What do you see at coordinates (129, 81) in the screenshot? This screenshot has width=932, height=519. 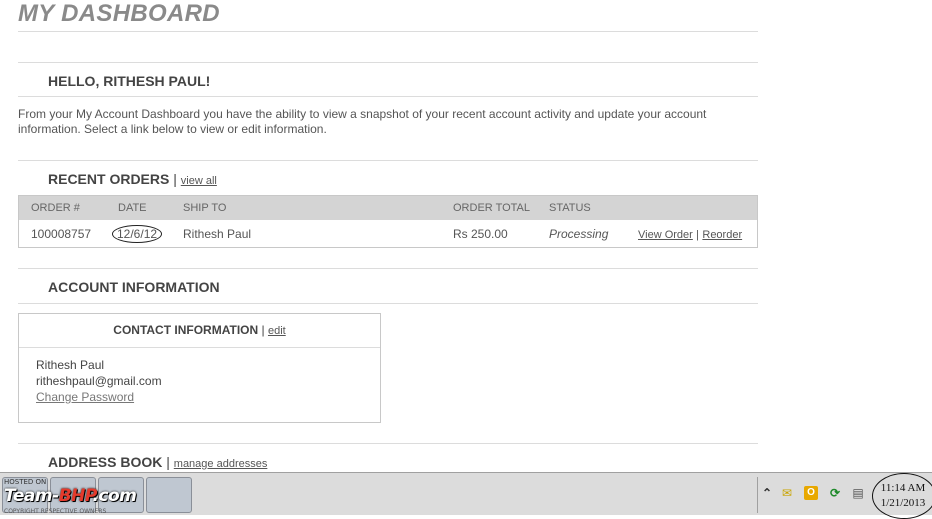 I see `greeting-heading: HELLO, RITHESH PAUL!` at bounding box center [129, 81].